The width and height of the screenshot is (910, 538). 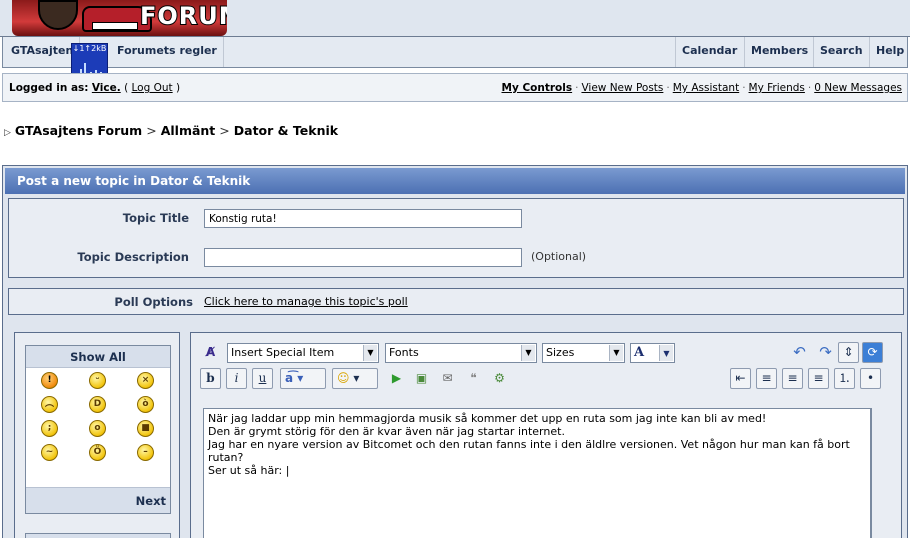 What do you see at coordinates (303, 378) in the screenshot?
I see `text-effects-select: a͡ ▾` at bounding box center [303, 378].